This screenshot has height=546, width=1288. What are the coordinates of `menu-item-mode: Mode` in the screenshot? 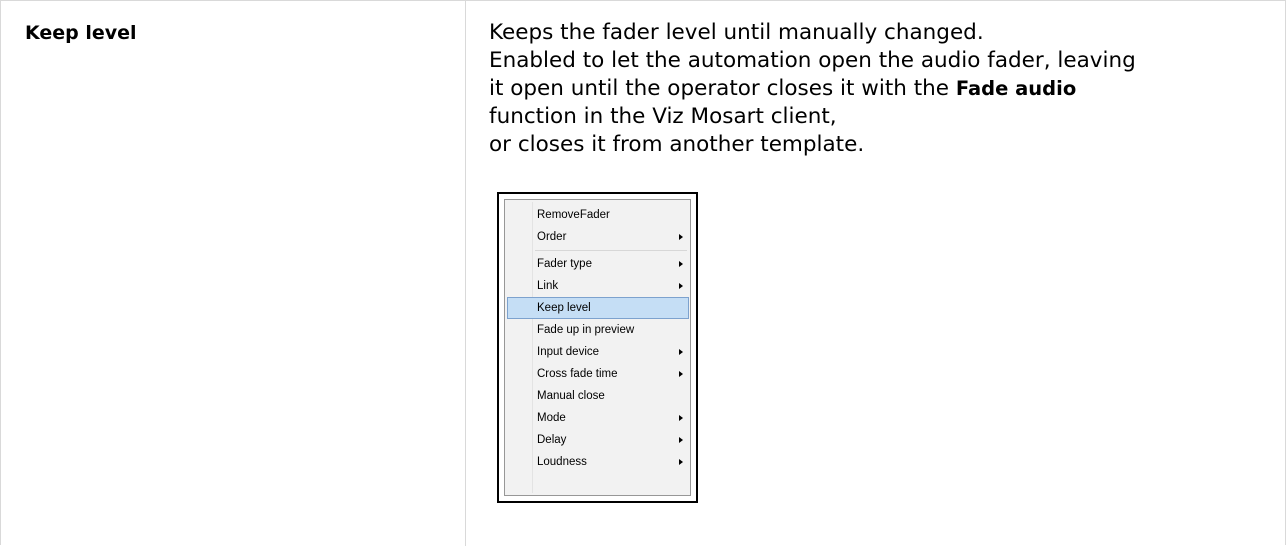 It's located at (598, 418).